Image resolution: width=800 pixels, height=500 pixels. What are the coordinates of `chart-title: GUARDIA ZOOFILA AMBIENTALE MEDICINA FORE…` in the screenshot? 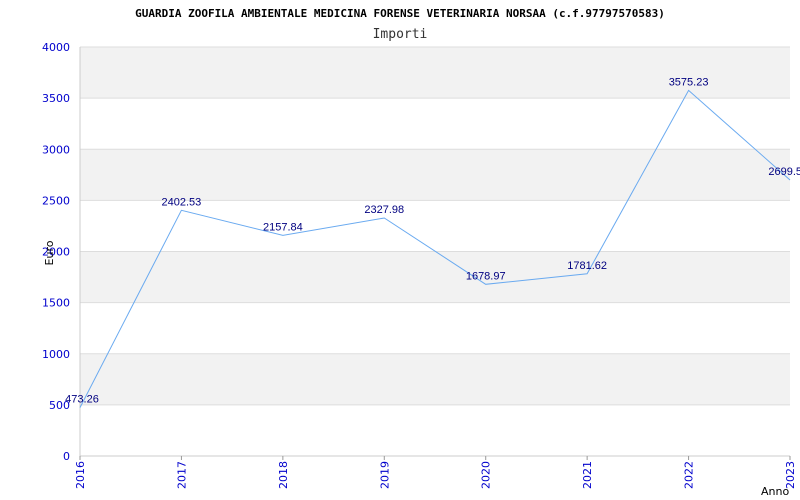 It's located at (400, 13).